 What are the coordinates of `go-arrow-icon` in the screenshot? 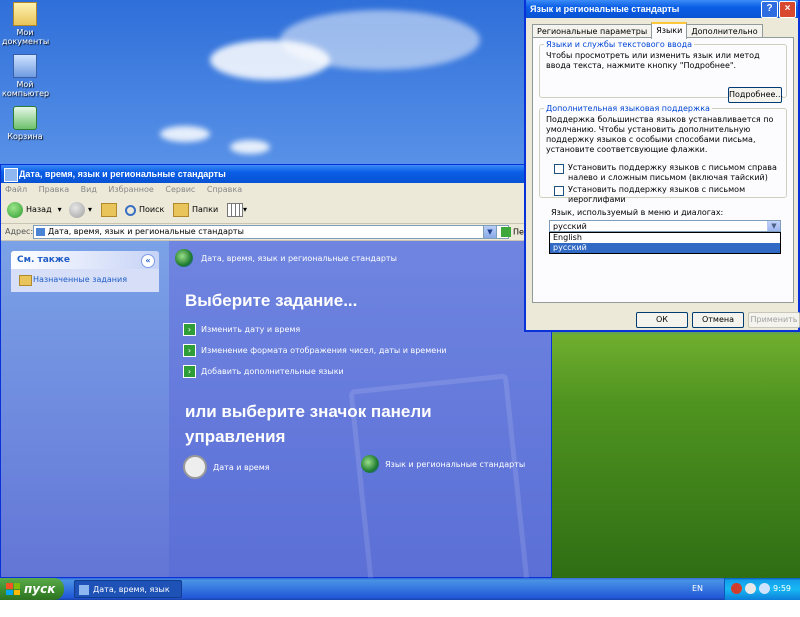 It's located at (506, 232).